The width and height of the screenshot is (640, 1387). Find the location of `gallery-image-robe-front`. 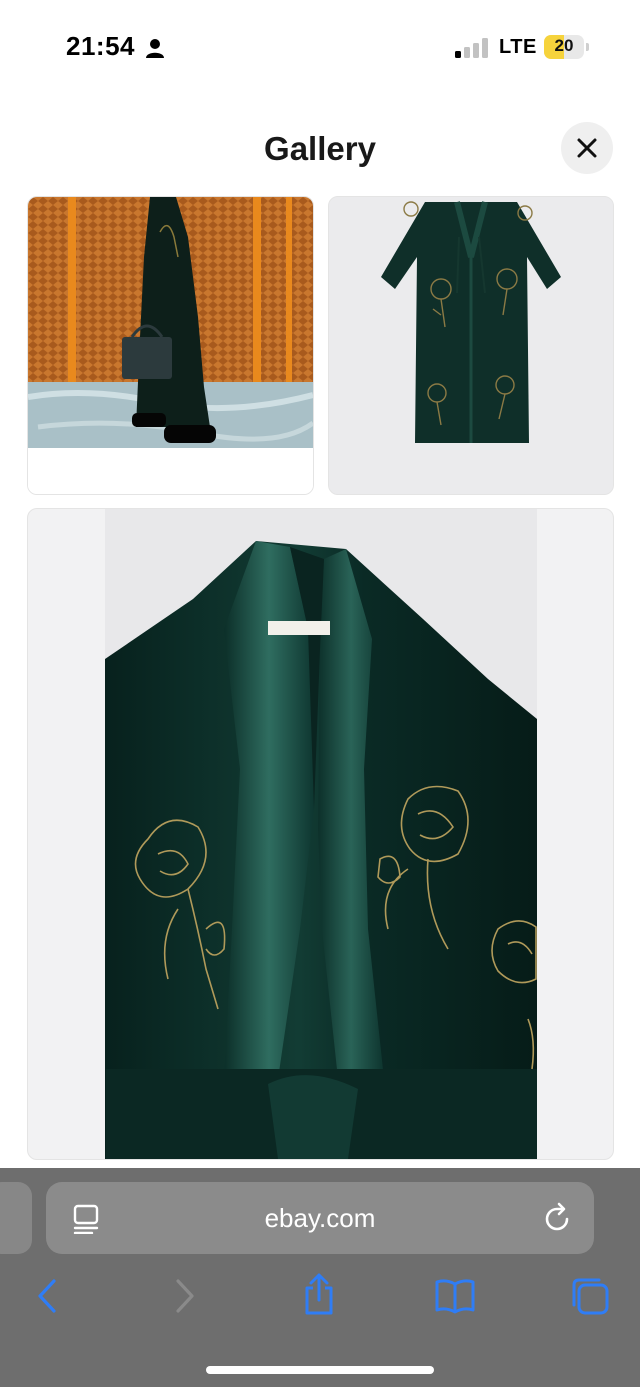

gallery-image-robe-front is located at coordinates (471, 345).